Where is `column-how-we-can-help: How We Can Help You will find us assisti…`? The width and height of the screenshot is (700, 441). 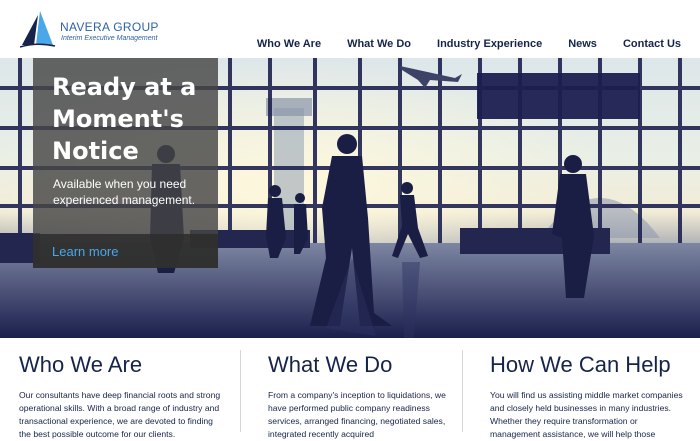
column-how-we-can-help: How We Can Help You will find us assisti… is located at coordinates (590, 388).